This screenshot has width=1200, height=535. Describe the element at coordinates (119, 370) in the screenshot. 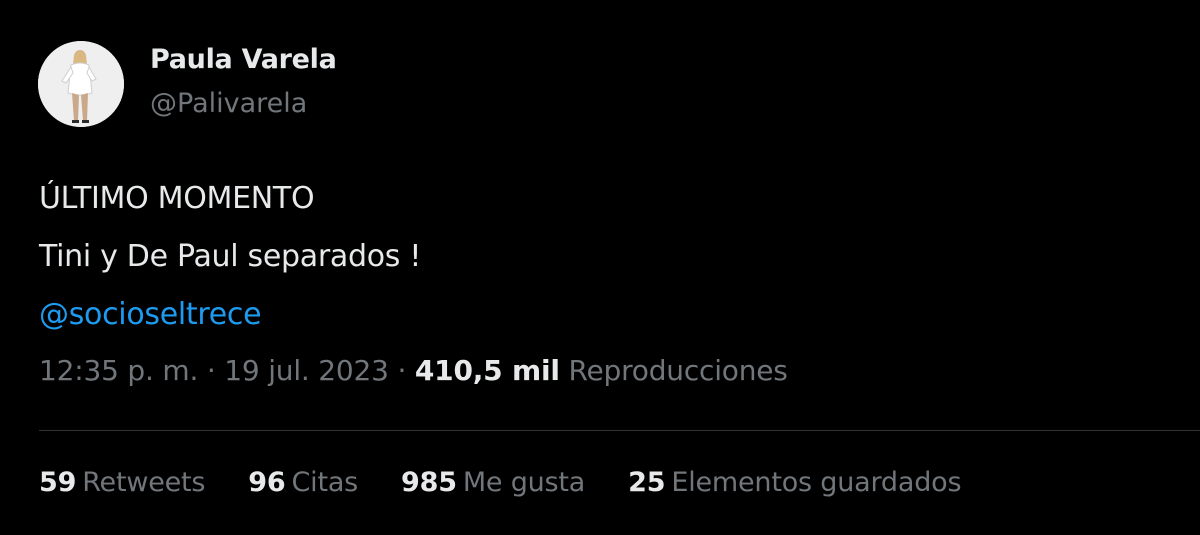

I see `tweet-time: 12:35 p. m.` at that location.